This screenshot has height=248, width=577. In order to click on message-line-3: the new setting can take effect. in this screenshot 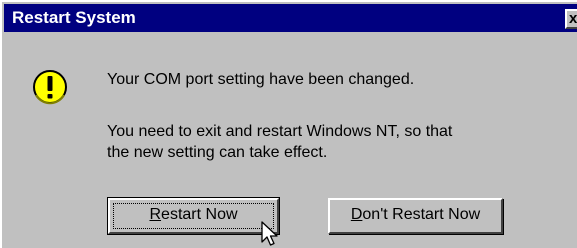, I will do `click(217, 152)`.